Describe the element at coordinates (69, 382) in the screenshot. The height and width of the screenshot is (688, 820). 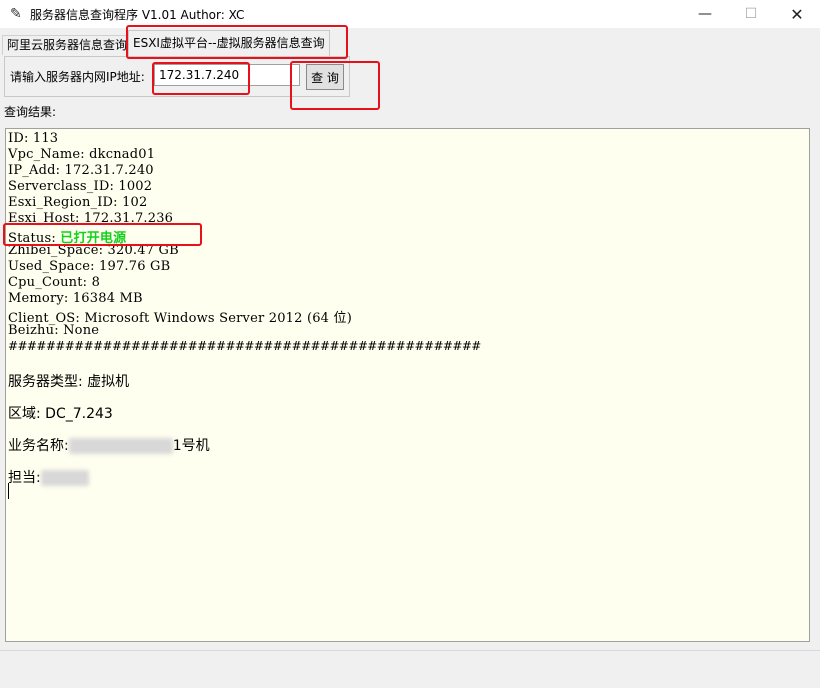
I see `result-server-type: 服务器类型: 虚拟机` at that location.